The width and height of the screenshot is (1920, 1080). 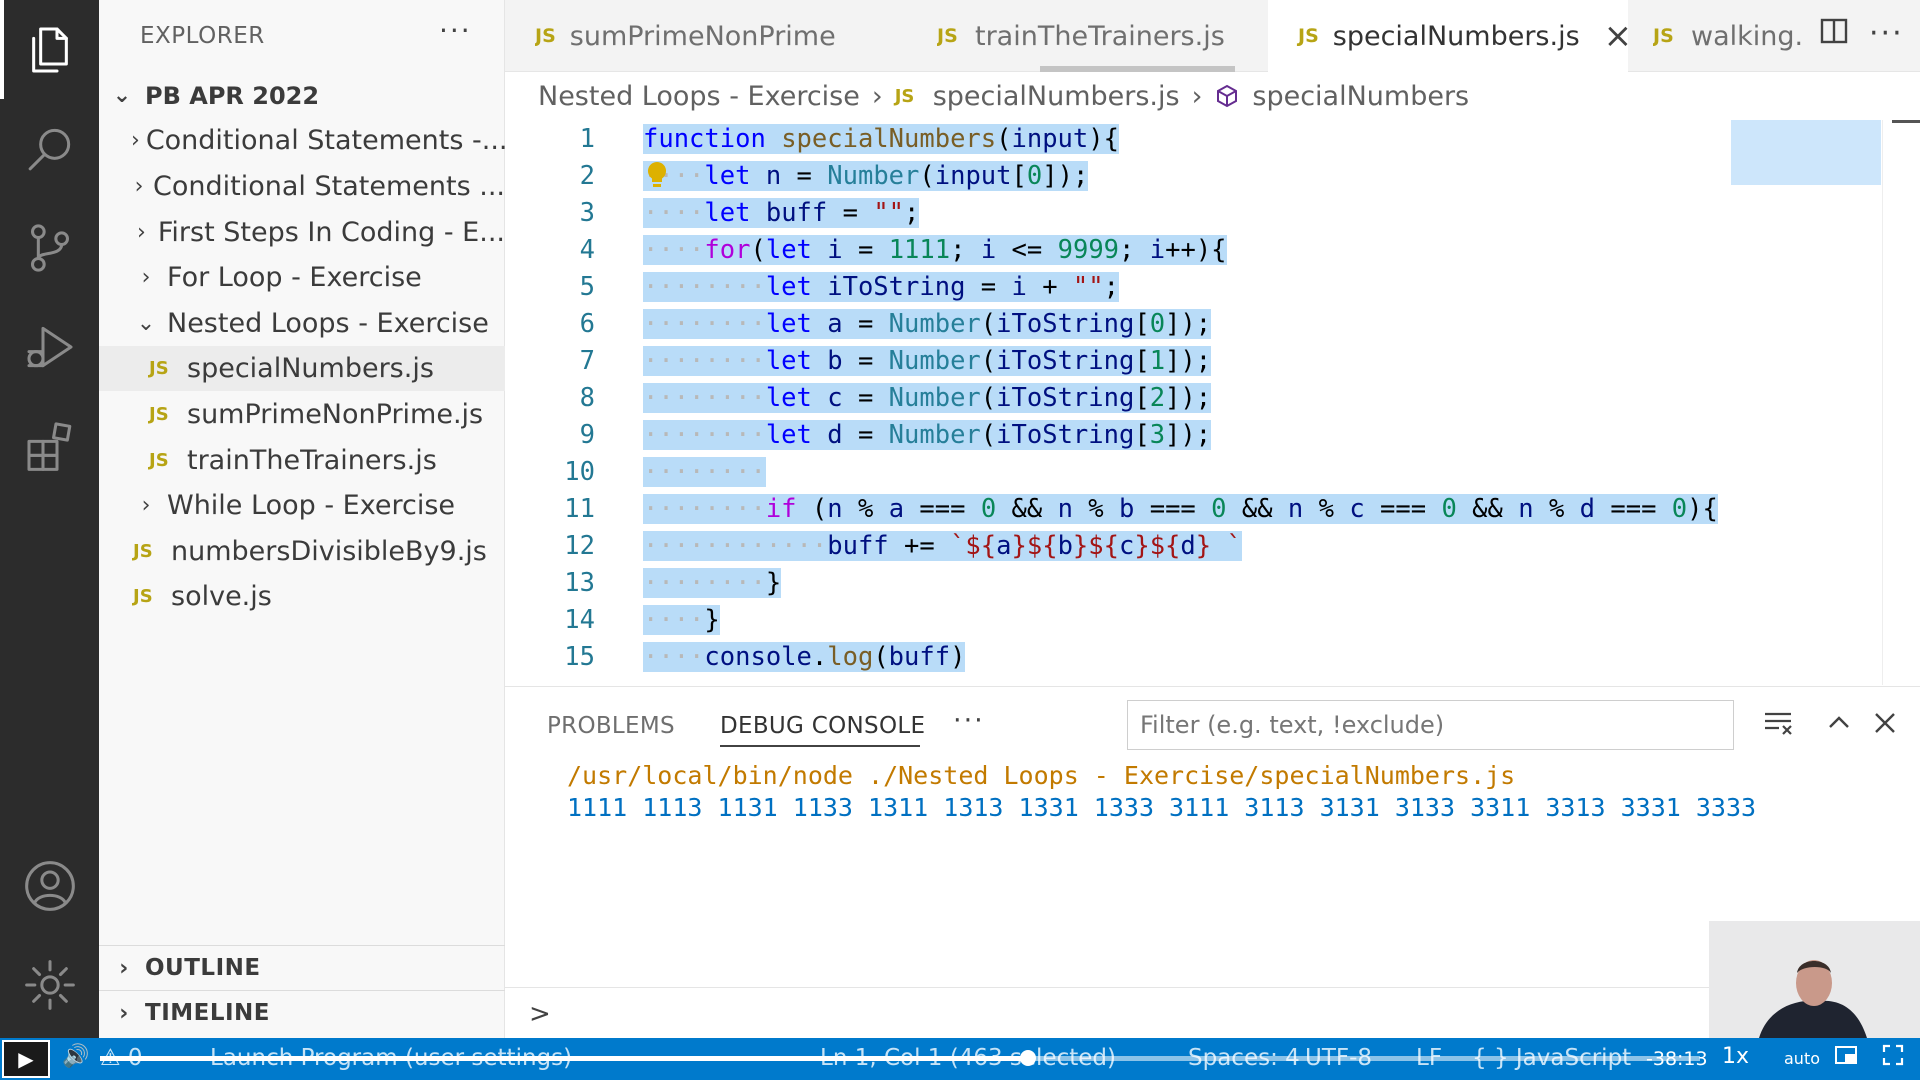 What do you see at coordinates (49, 984) in the screenshot?
I see `gear-icon` at bounding box center [49, 984].